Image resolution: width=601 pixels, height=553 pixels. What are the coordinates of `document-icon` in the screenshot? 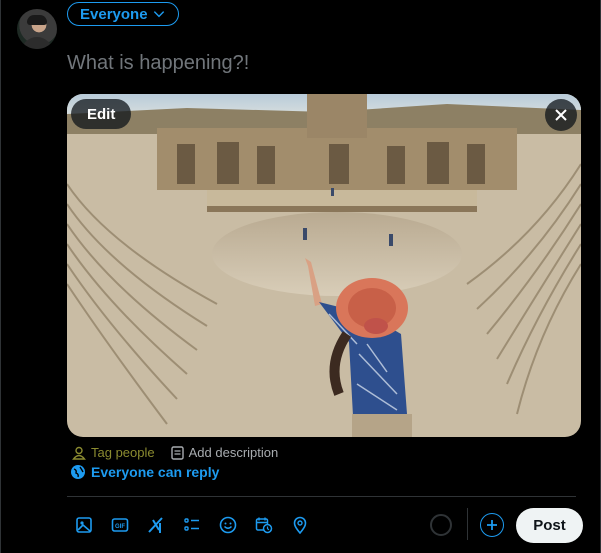 It's located at (177, 452).